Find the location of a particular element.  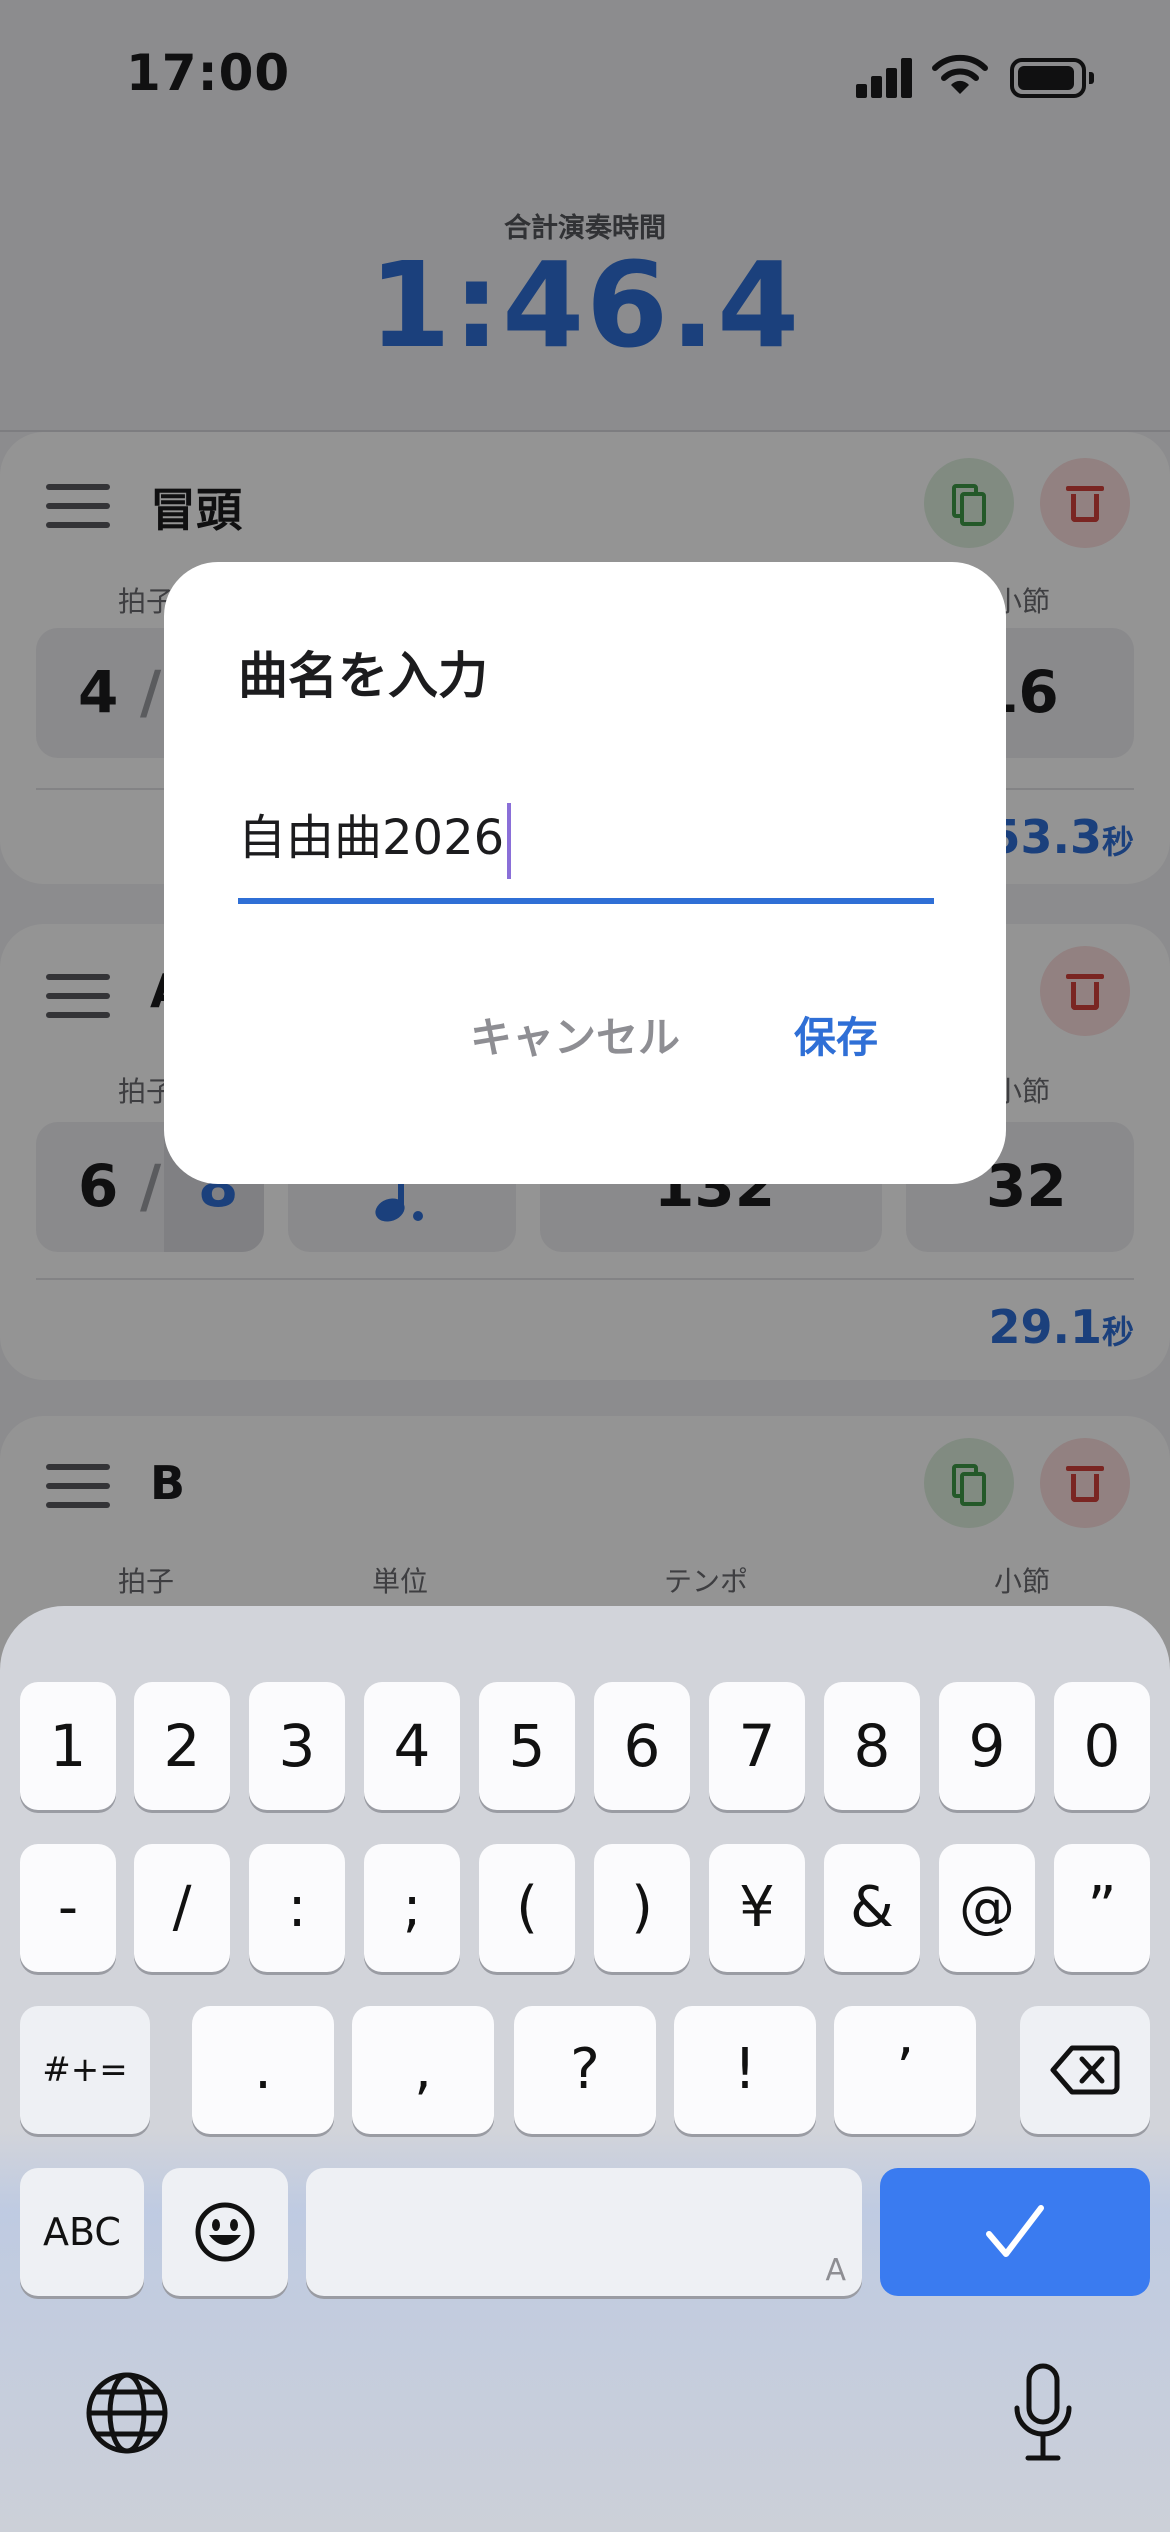

key-question: ? is located at coordinates (585, 2070).